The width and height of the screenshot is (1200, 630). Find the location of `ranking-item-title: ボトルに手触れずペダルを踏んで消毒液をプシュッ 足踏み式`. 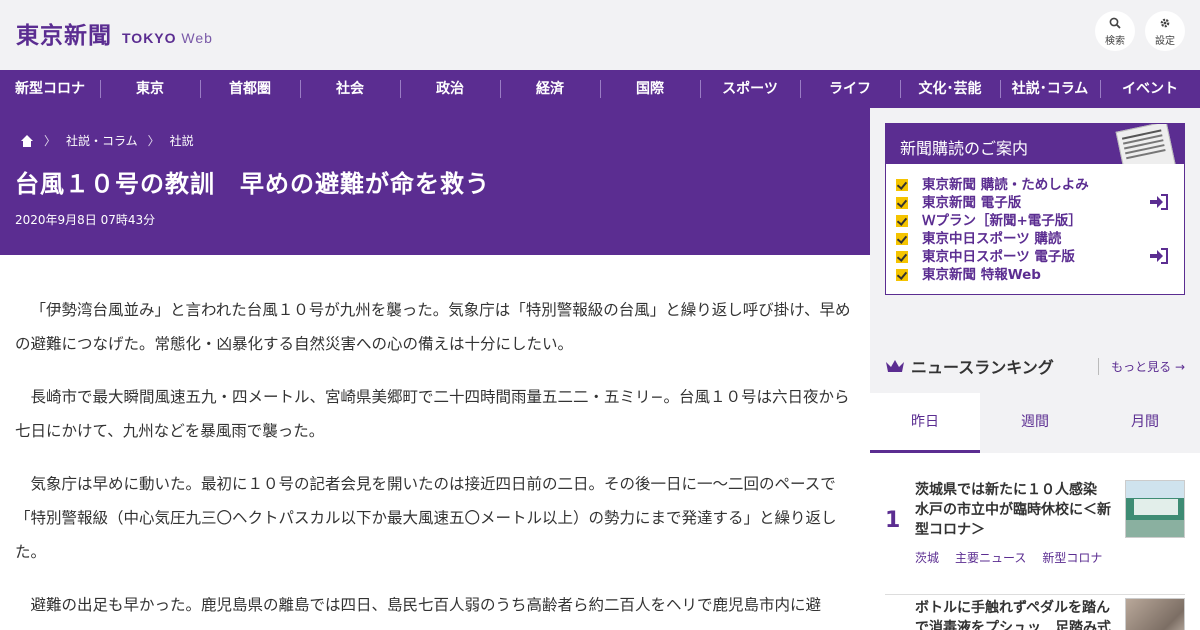

ranking-item-title: ボトルに手触れずペダルを踏んで消毒液をプシュッ 足踏み式 is located at coordinates (1015, 614).